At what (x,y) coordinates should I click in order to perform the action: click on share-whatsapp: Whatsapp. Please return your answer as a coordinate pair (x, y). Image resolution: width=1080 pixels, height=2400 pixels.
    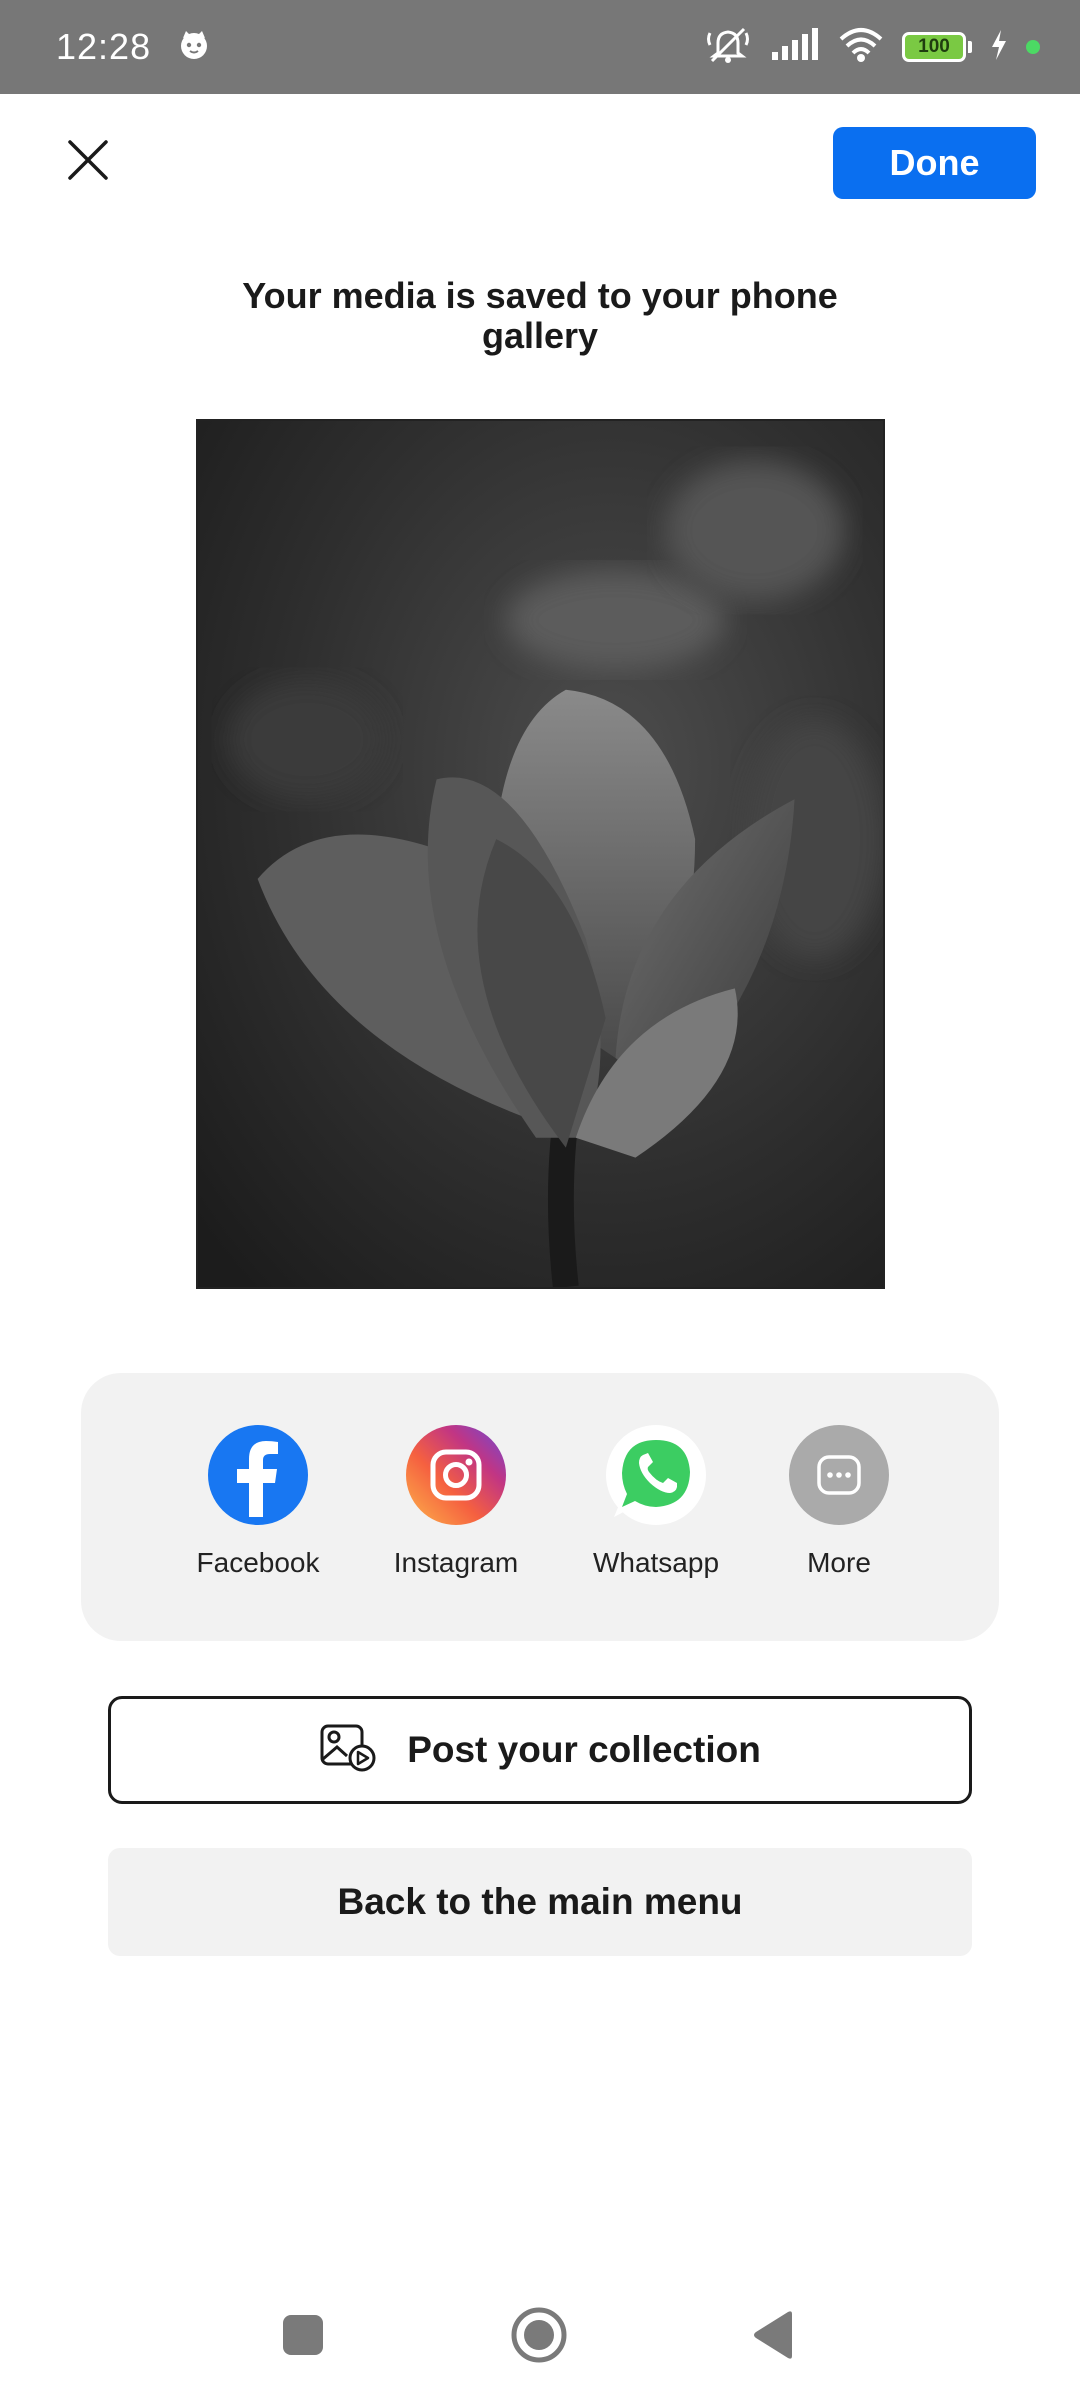
    Looking at the image, I should click on (656, 1502).